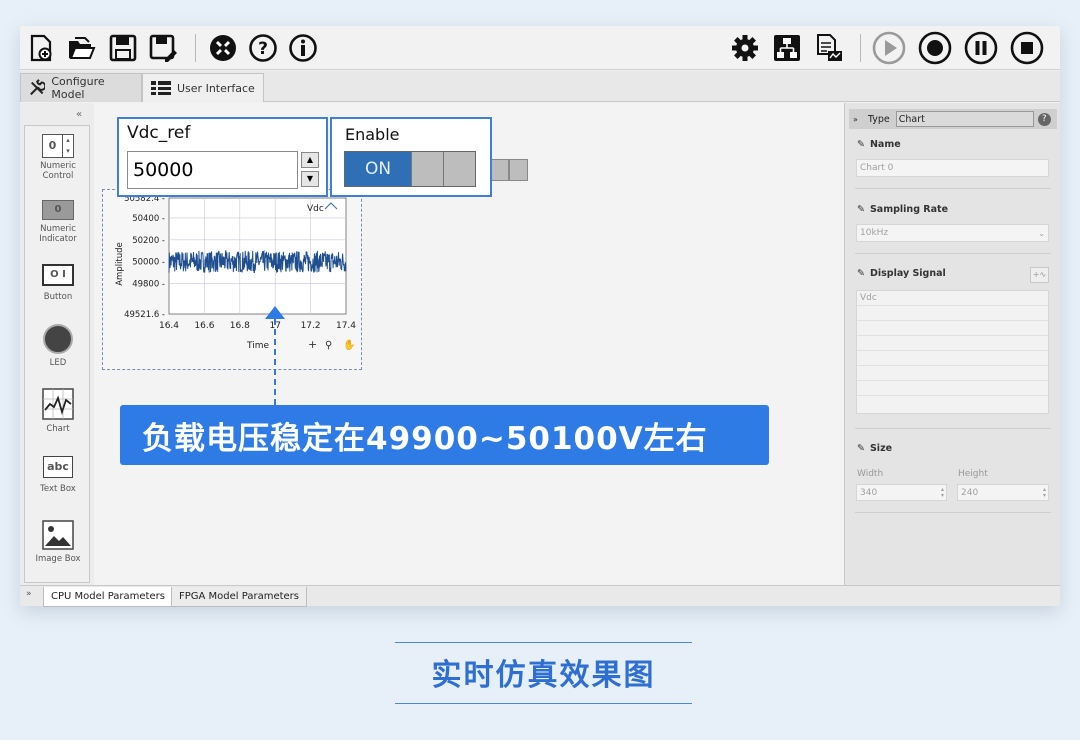  I want to click on signal-list: Vdc, so click(952, 352).